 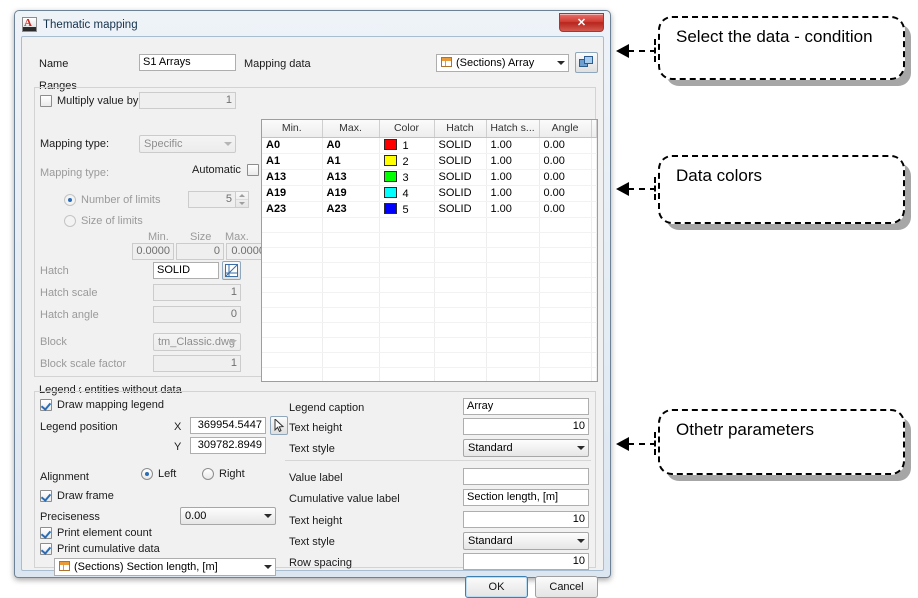 I want to click on select-data-button, so click(x=586, y=62).